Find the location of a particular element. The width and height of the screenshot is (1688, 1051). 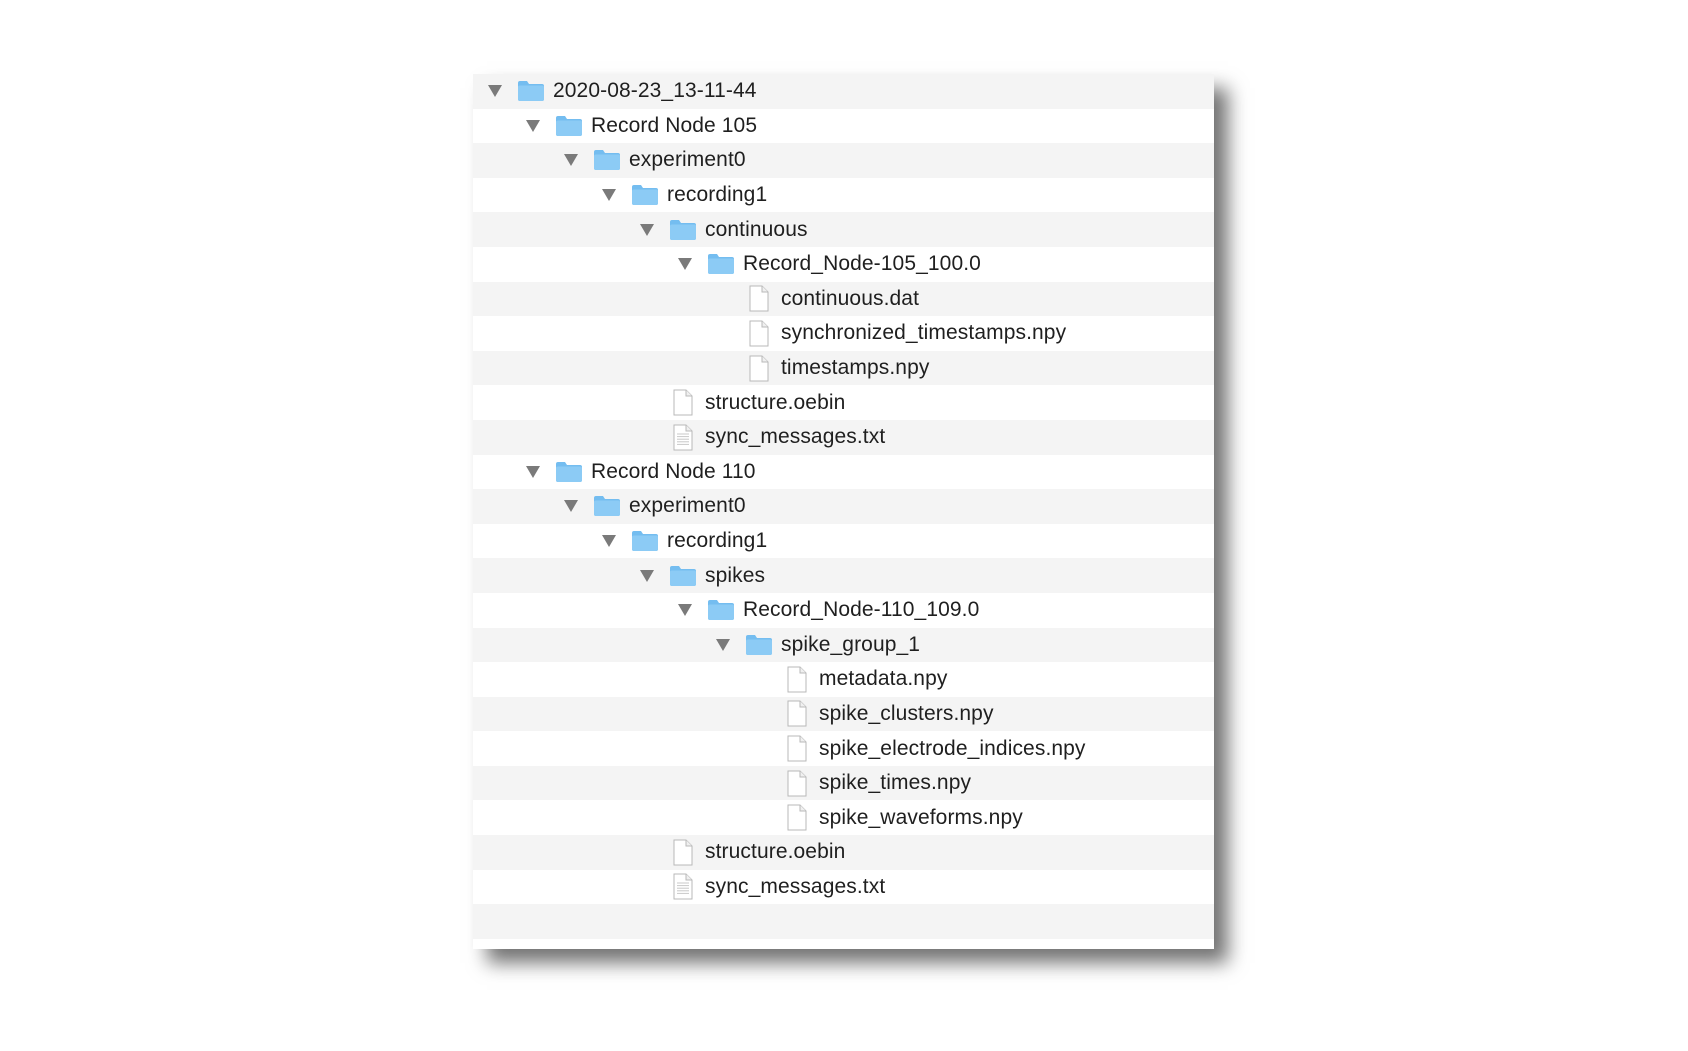

folder-name: 2020-08-23_13-11-44 is located at coordinates (655, 91).